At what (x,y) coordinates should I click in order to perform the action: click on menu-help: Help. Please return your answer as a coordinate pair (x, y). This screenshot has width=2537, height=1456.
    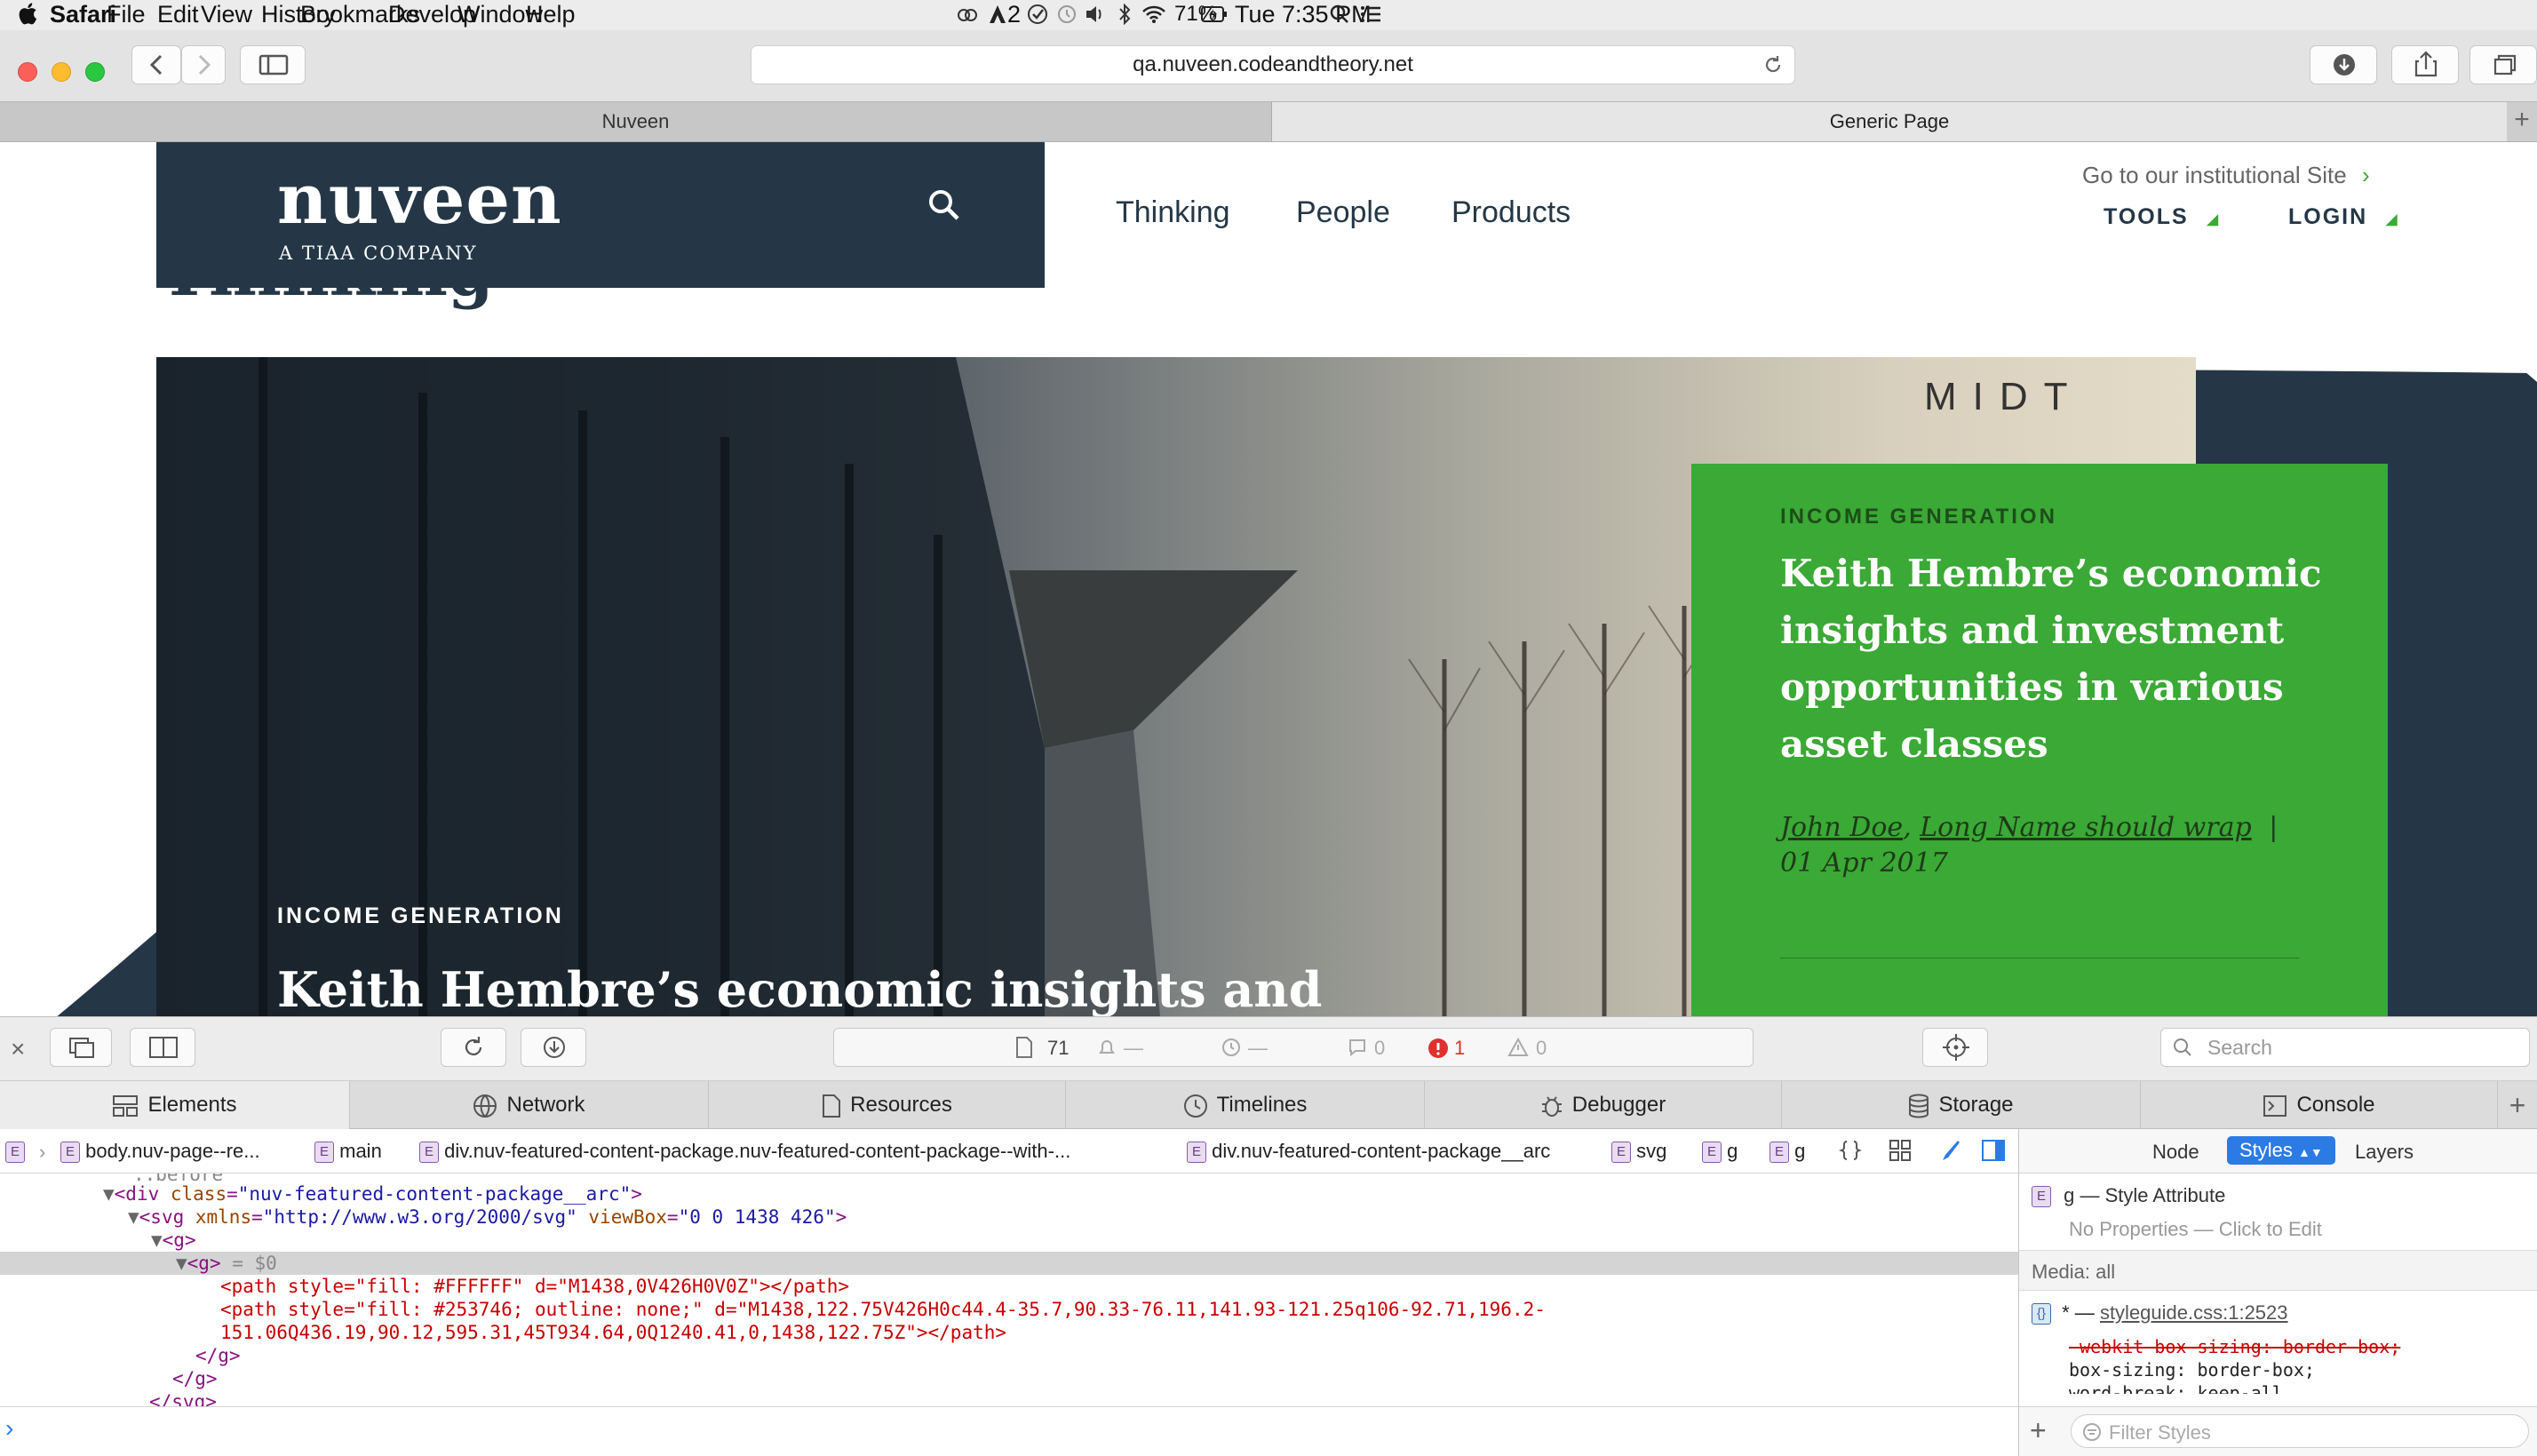
    Looking at the image, I should click on (551, 14).